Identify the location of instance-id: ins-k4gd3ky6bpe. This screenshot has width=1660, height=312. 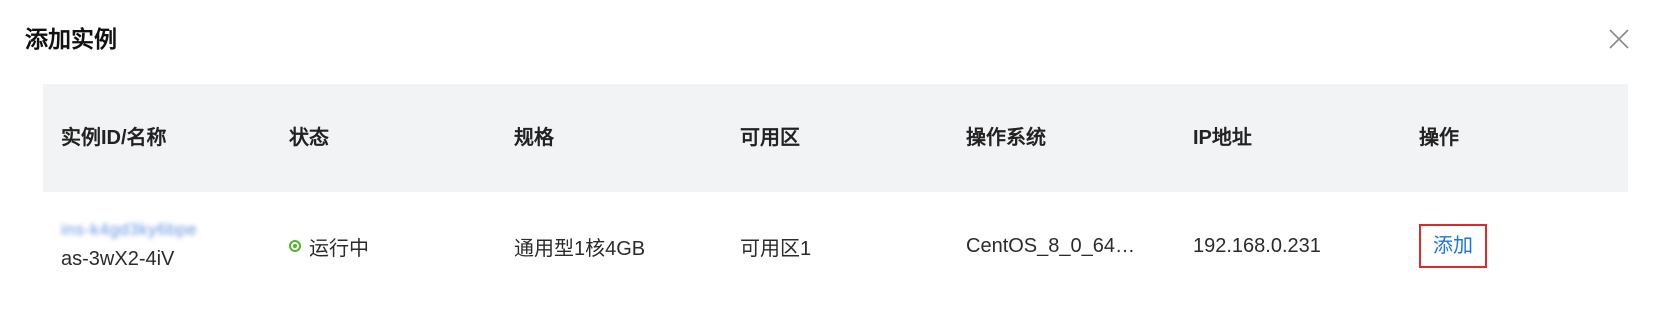
(129, 230).